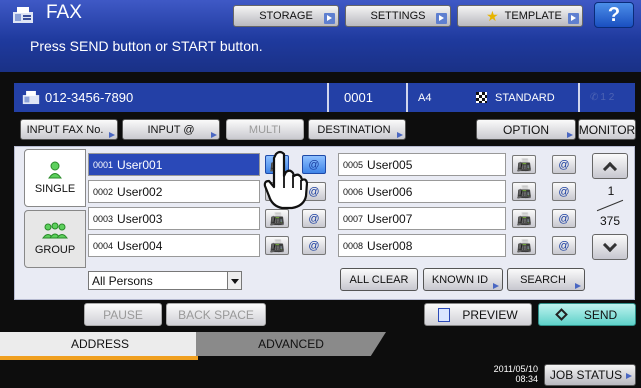 The height and width of the screenshot is (388, 641). I want to click on address-entry: 0002 User002, so click(174, 191).